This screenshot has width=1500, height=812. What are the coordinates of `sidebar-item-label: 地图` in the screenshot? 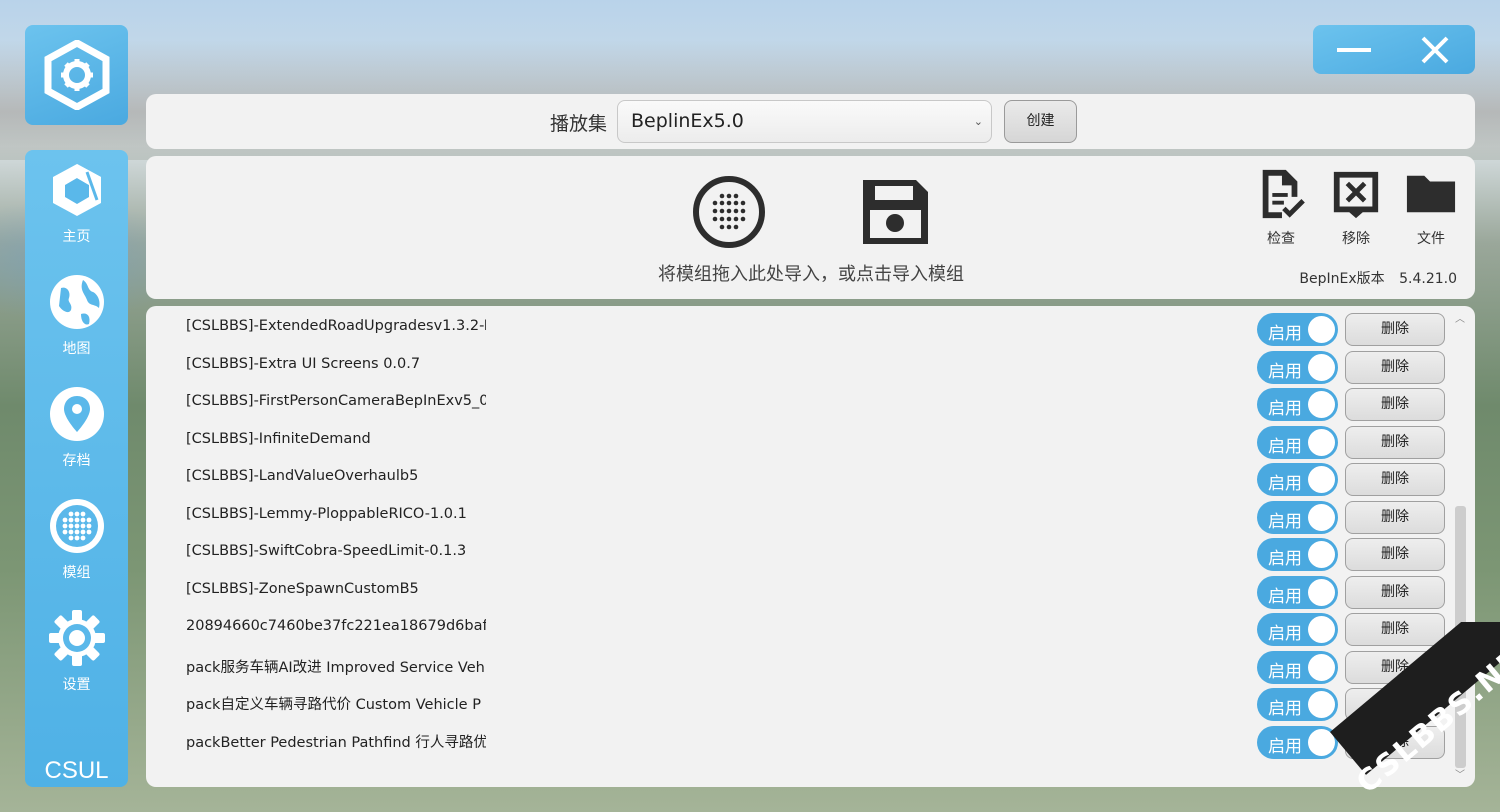 It's located at (76, 349).